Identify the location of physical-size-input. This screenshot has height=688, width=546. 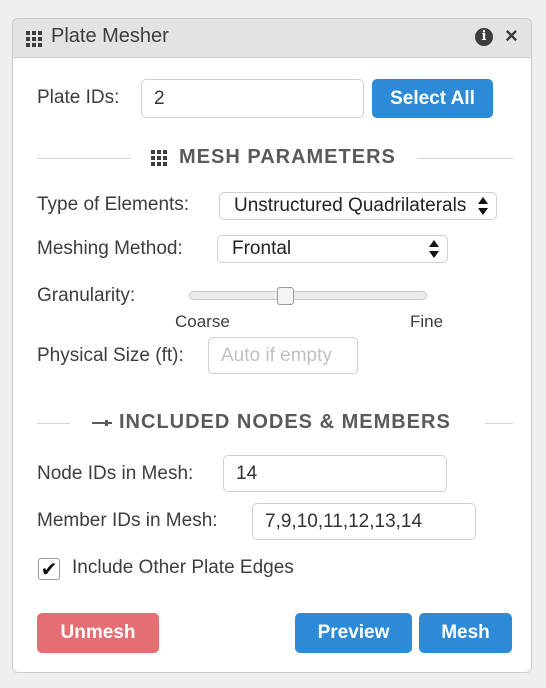
(283, 355).